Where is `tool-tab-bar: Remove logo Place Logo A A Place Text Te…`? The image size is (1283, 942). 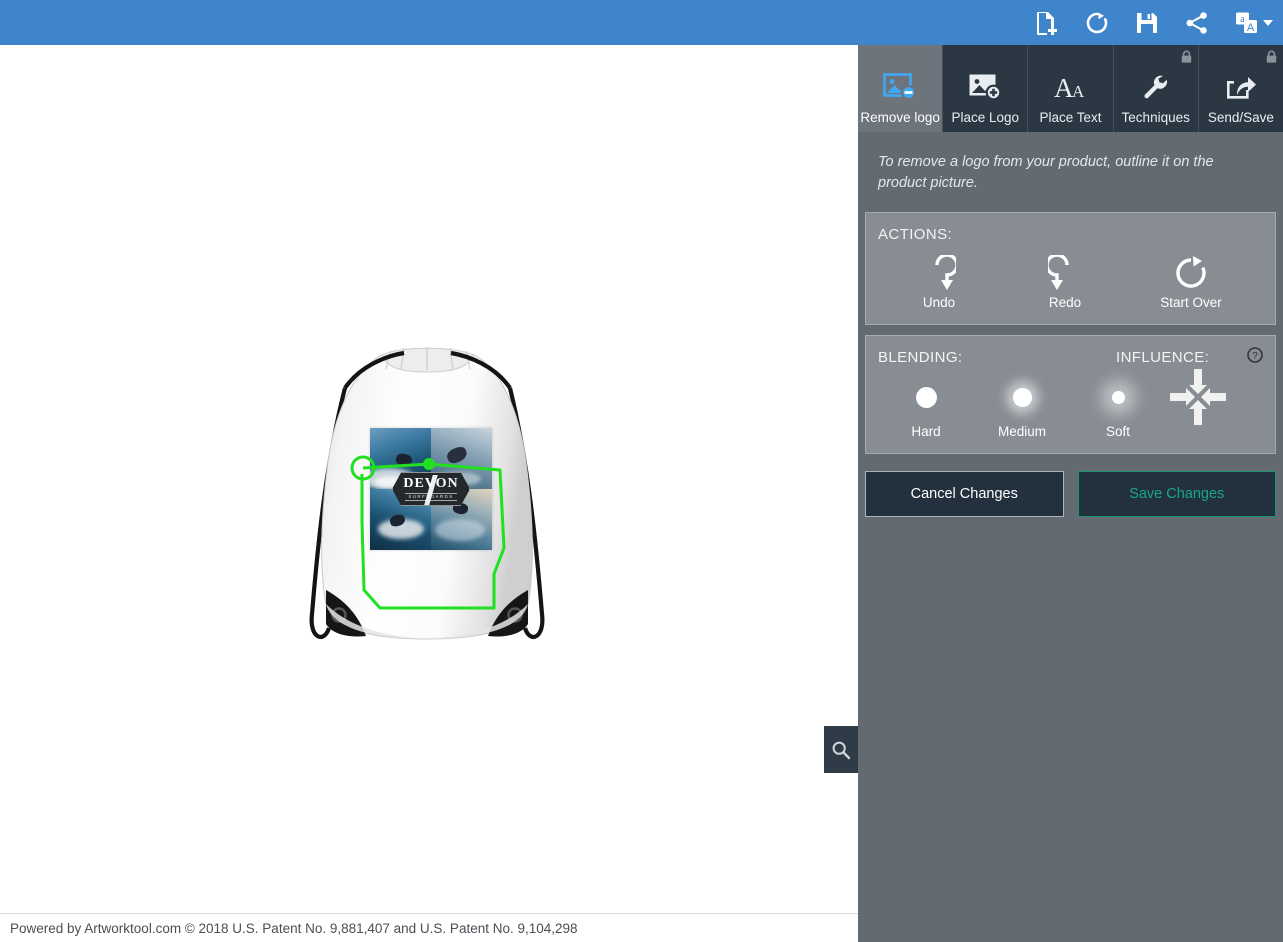
tool-tab-bar: Remove logo Place Logo A A Place Text Te… is located at coordinates (1070, 88).